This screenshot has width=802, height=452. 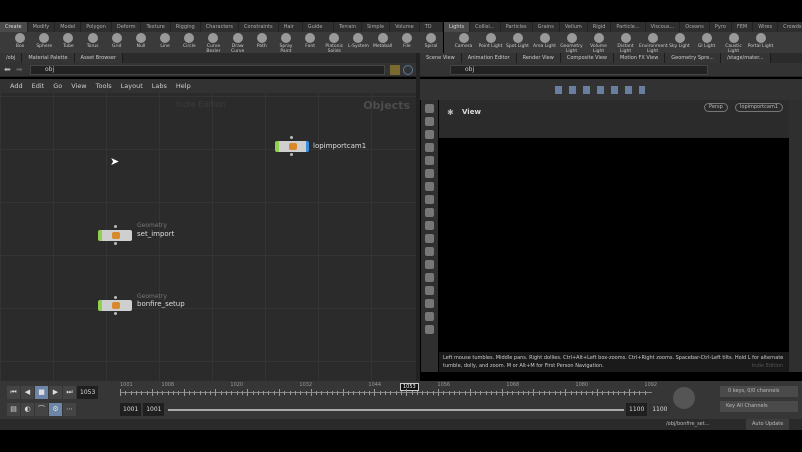 I want to click on pane-tab-scene-view: Scene View, so click(x=441, y=58).